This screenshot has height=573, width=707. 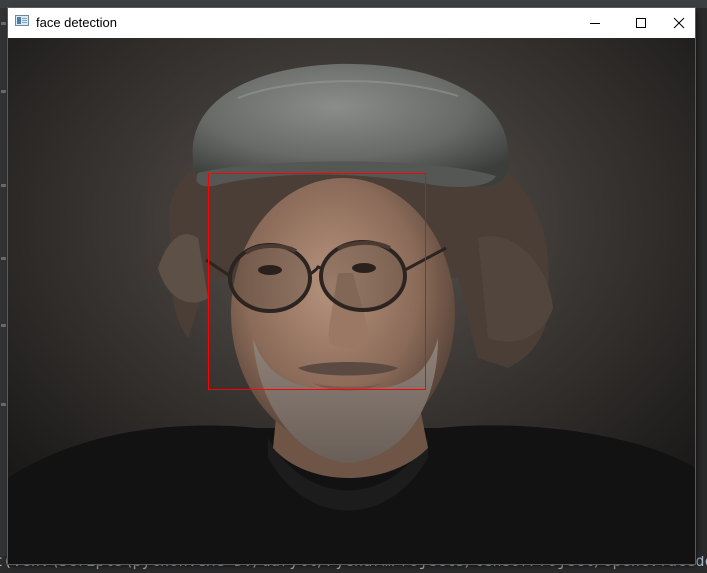 I want to click on window-titlebar: face detection, so click(x=351, y=23).